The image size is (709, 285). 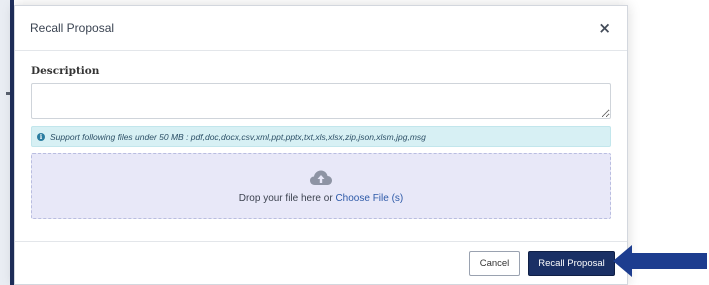 What do you see at coordinates (8, 93) in the screenshot?
I see `background-mark` at bounding box center [8, 93].